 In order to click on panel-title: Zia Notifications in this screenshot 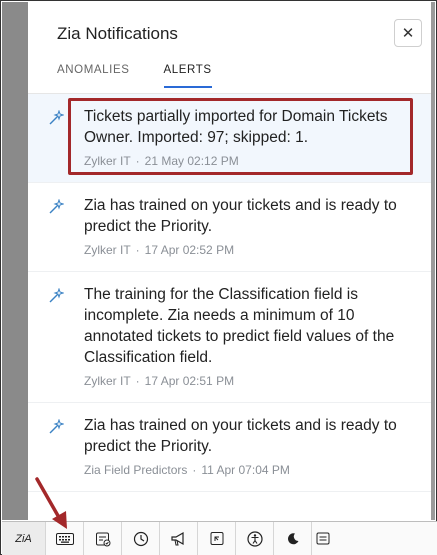, I will do `click(117, 33)`.